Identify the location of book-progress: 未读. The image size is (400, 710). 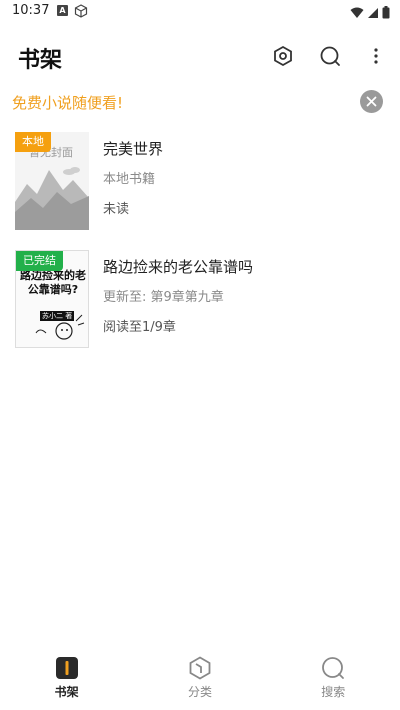
(116, 209).